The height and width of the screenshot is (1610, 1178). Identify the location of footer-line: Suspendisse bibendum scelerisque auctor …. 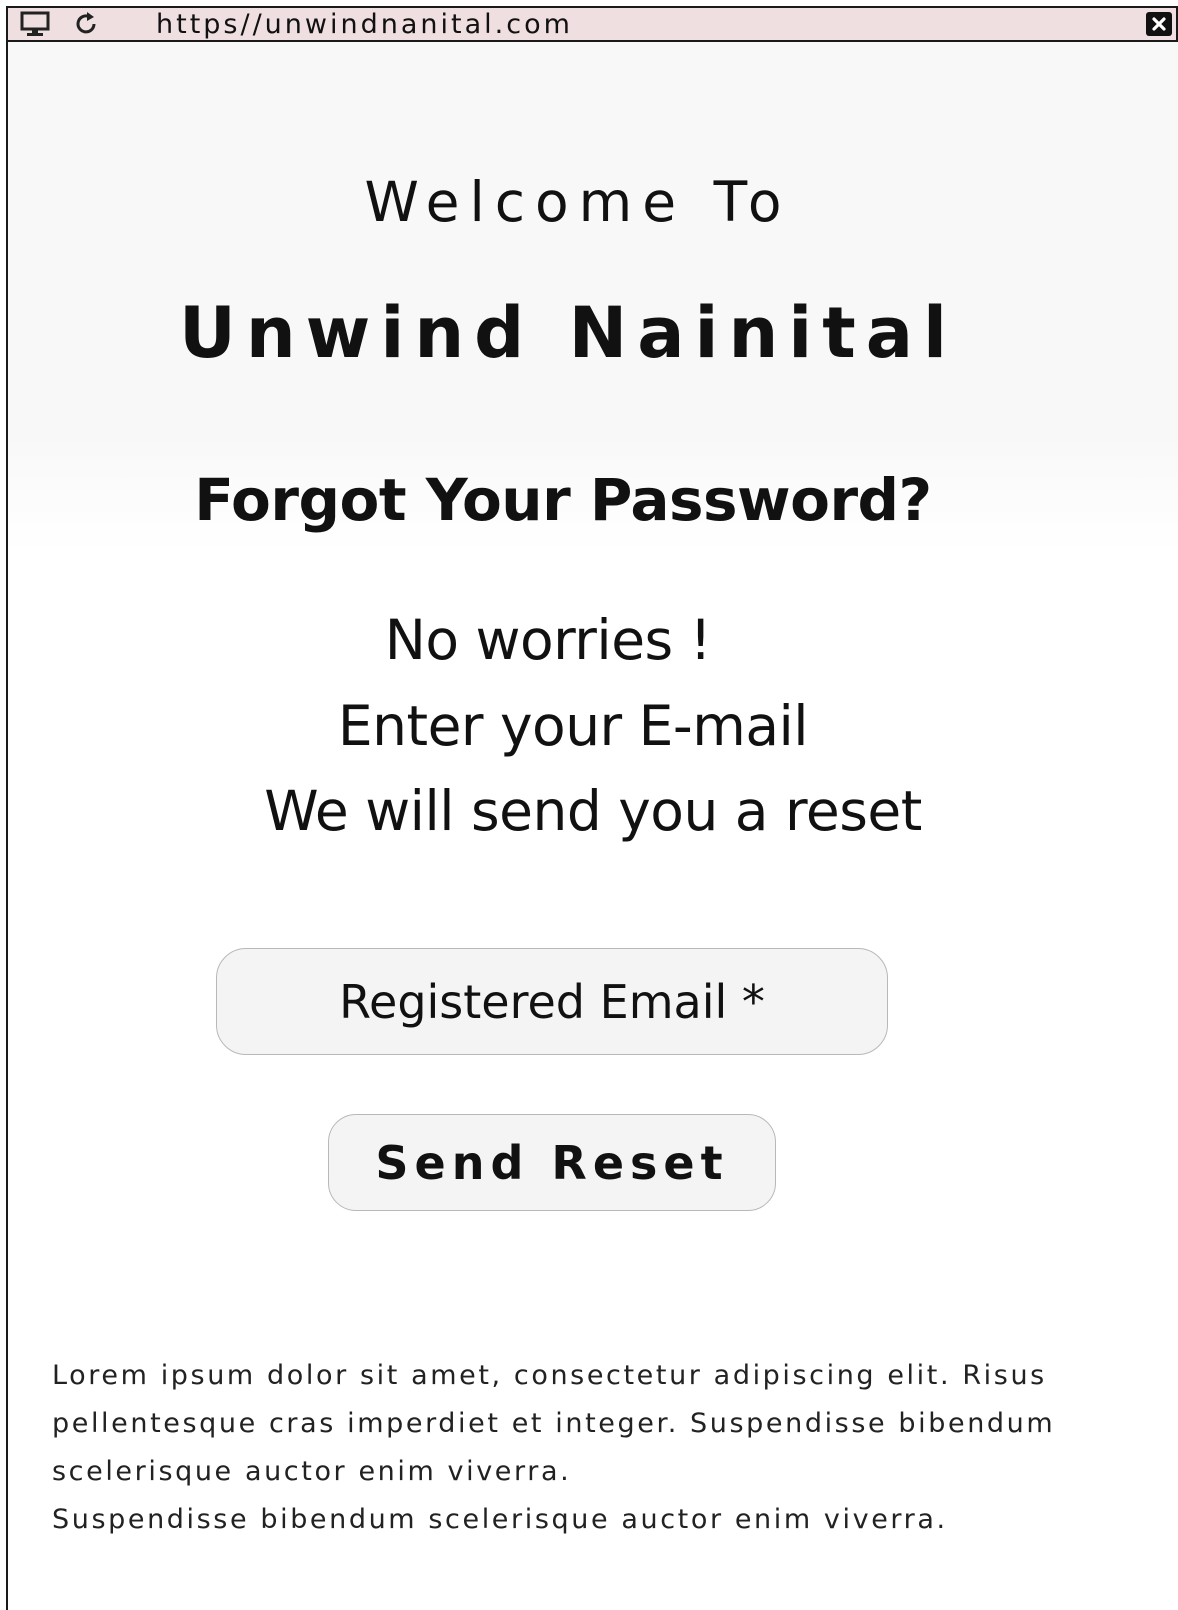
(500, 1519).